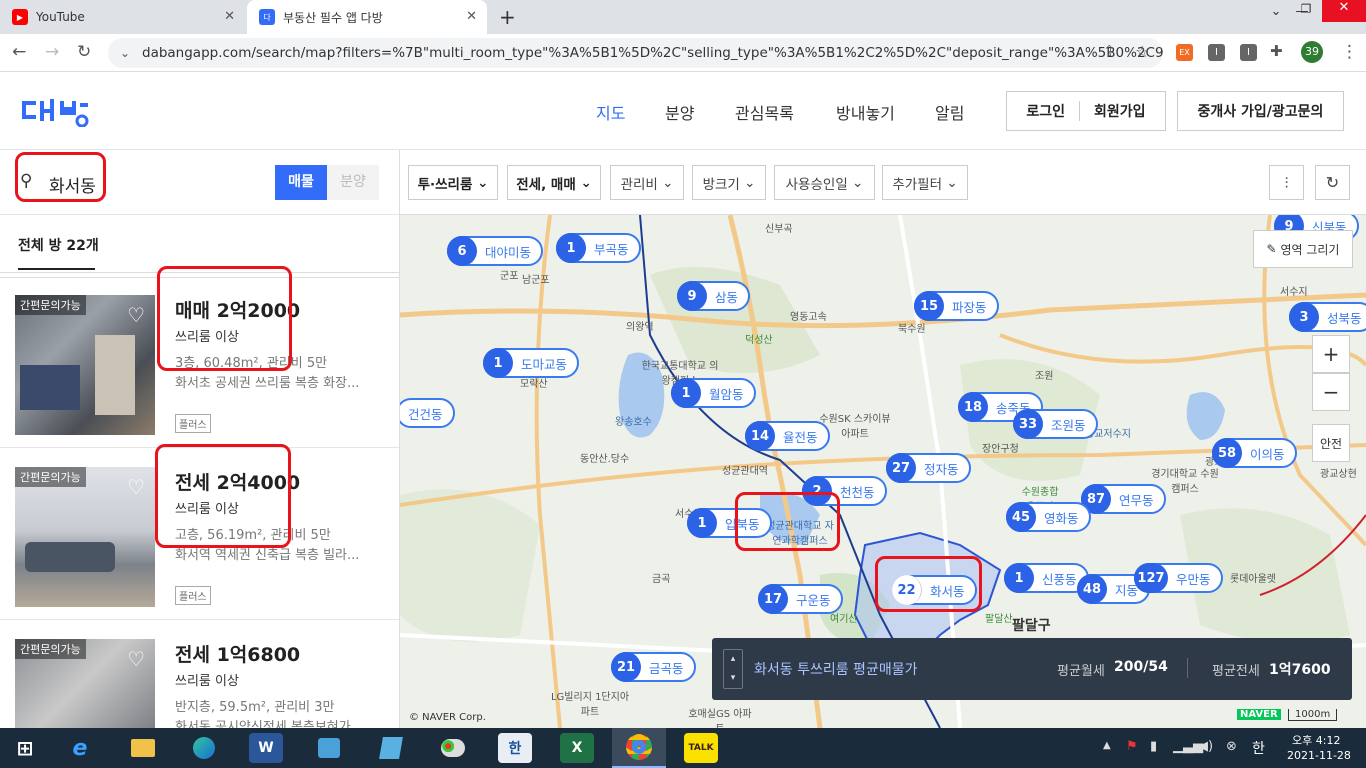  What do you see at coordinates (787, 436) in the screenshot?
I see `region-cluster: 14 율전동` at bounding box center [787, 436].